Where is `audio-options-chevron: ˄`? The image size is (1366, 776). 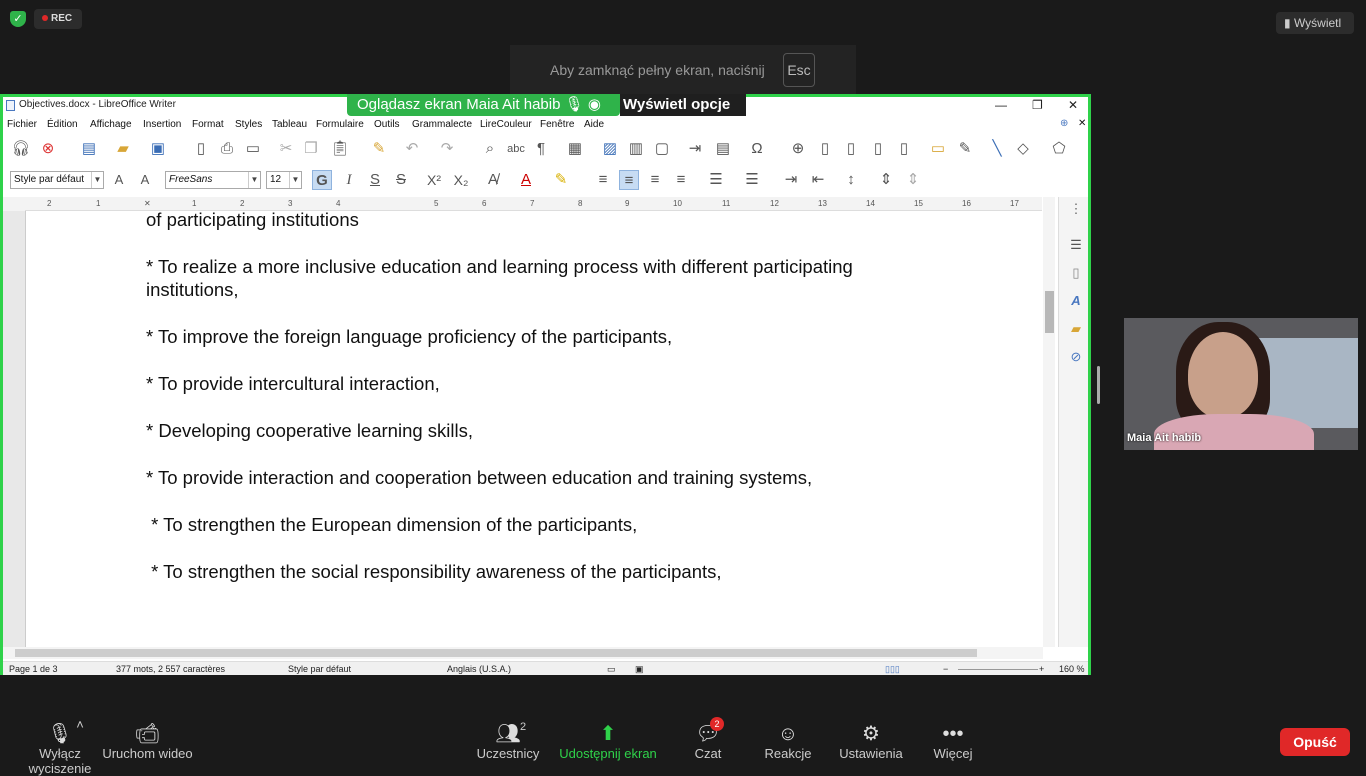
audio-options-chevron: ˄ is located at coordinates (80, 724).